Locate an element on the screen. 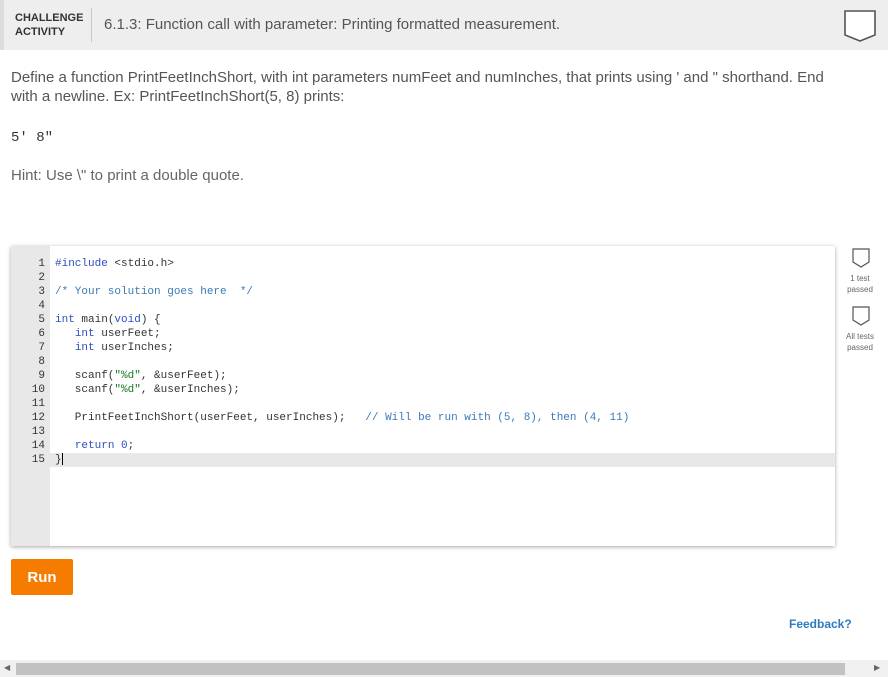 This screenshot has width=888, height=677. code-text: #include <stdio.h> is located at coordinates (114, 264).